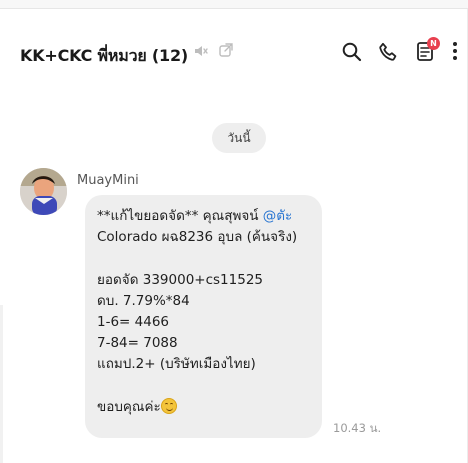  I want to click on message-line-8: ขอบคุณค่ะ, so click(203, 407).